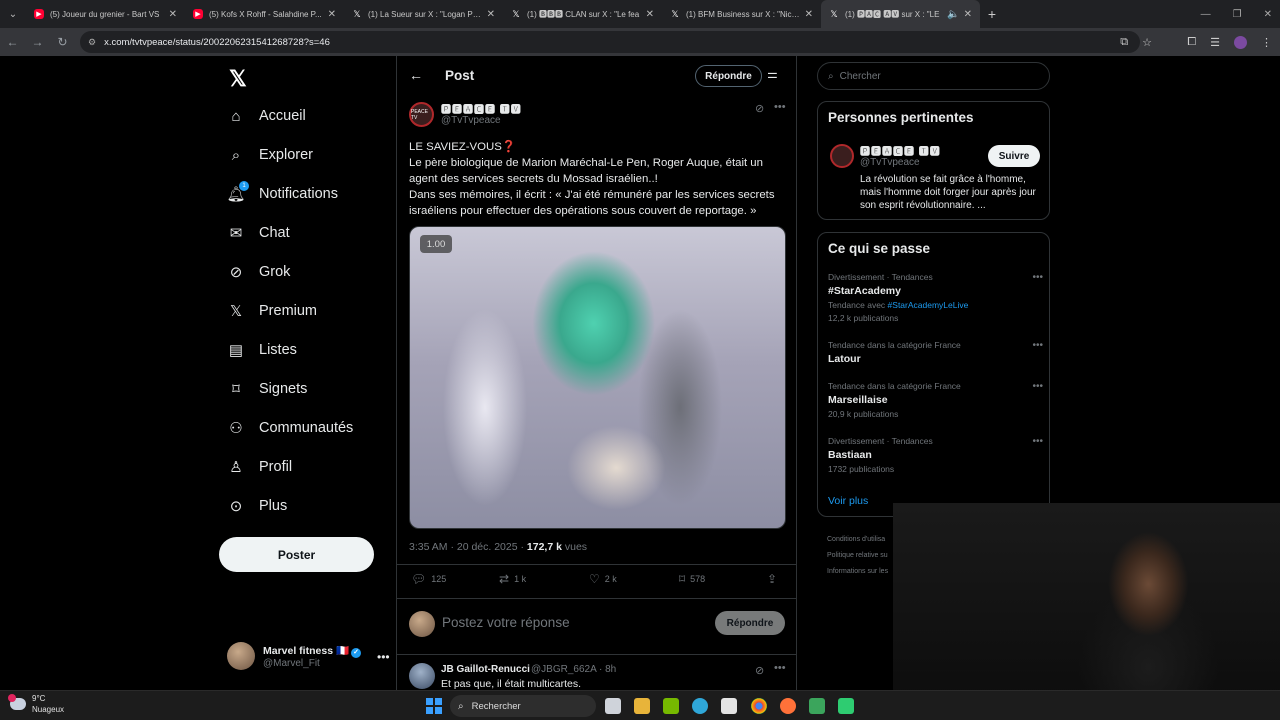 Image resolution: width=1280 pixels, height=720 pixels. I want to click on see-more-link: Voir plus, so click(848, 501).